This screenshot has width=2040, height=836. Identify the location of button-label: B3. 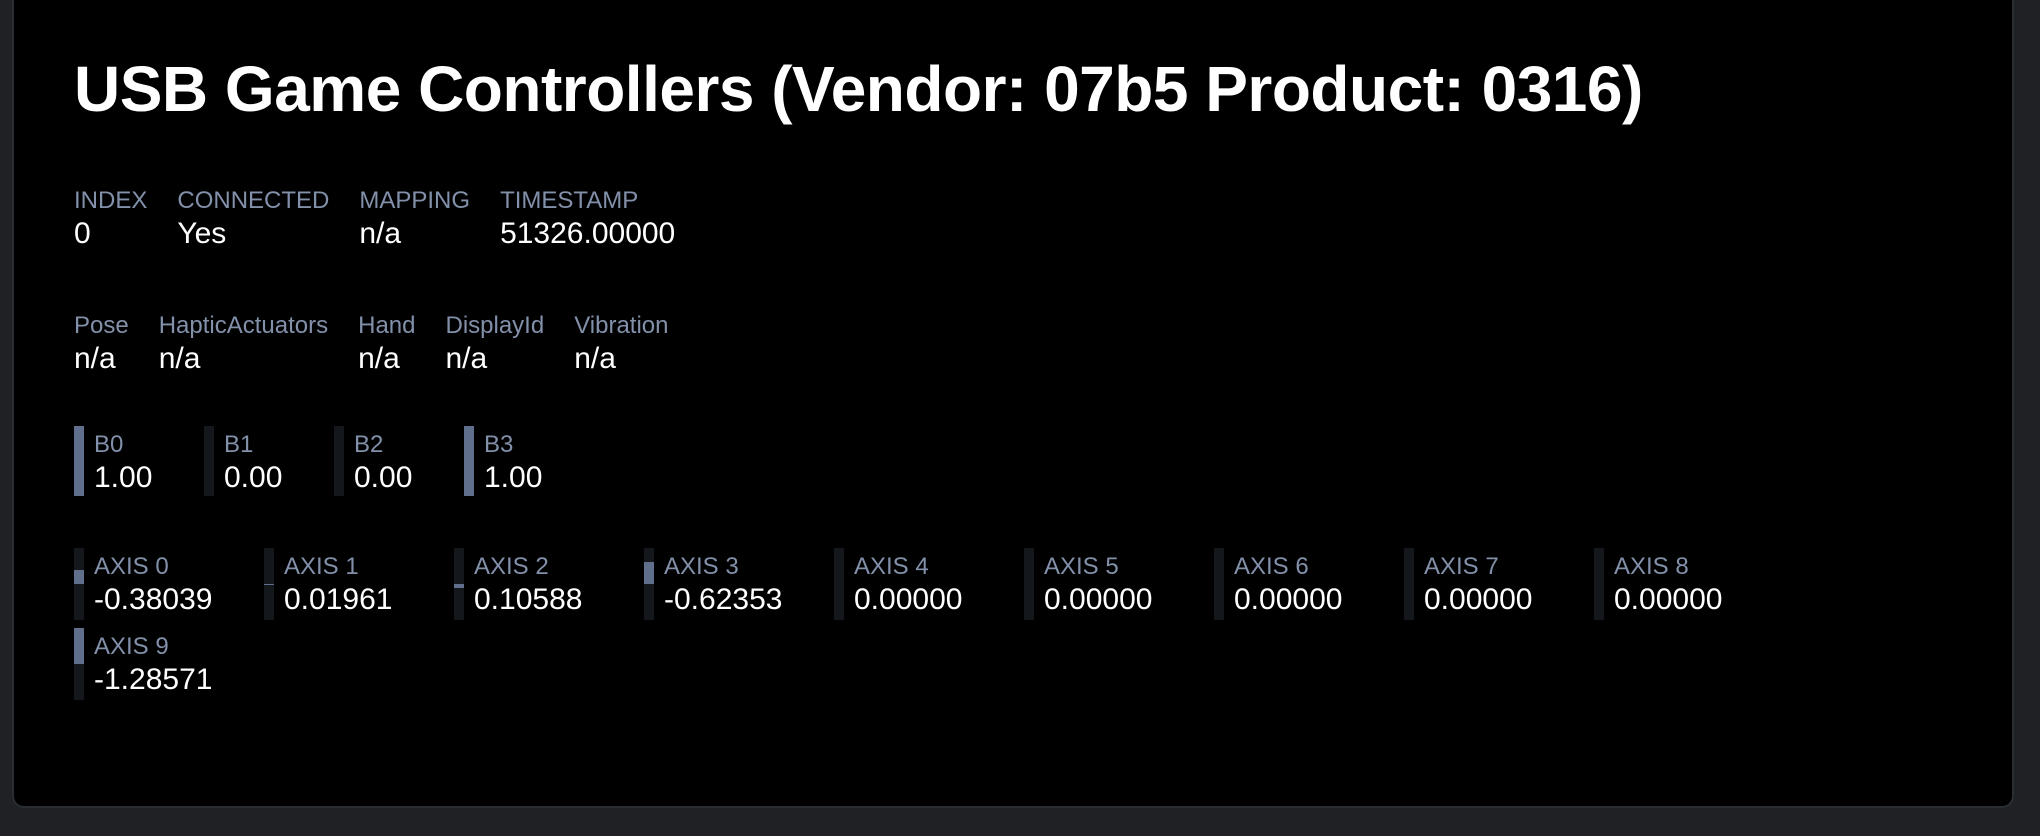
(499, 444).